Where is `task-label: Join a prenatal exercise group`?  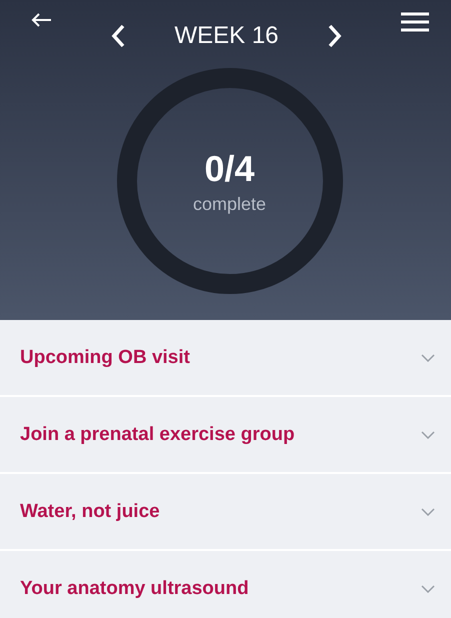 task-label: Join a prenatal exercise group is located at coordinates (157, 435).